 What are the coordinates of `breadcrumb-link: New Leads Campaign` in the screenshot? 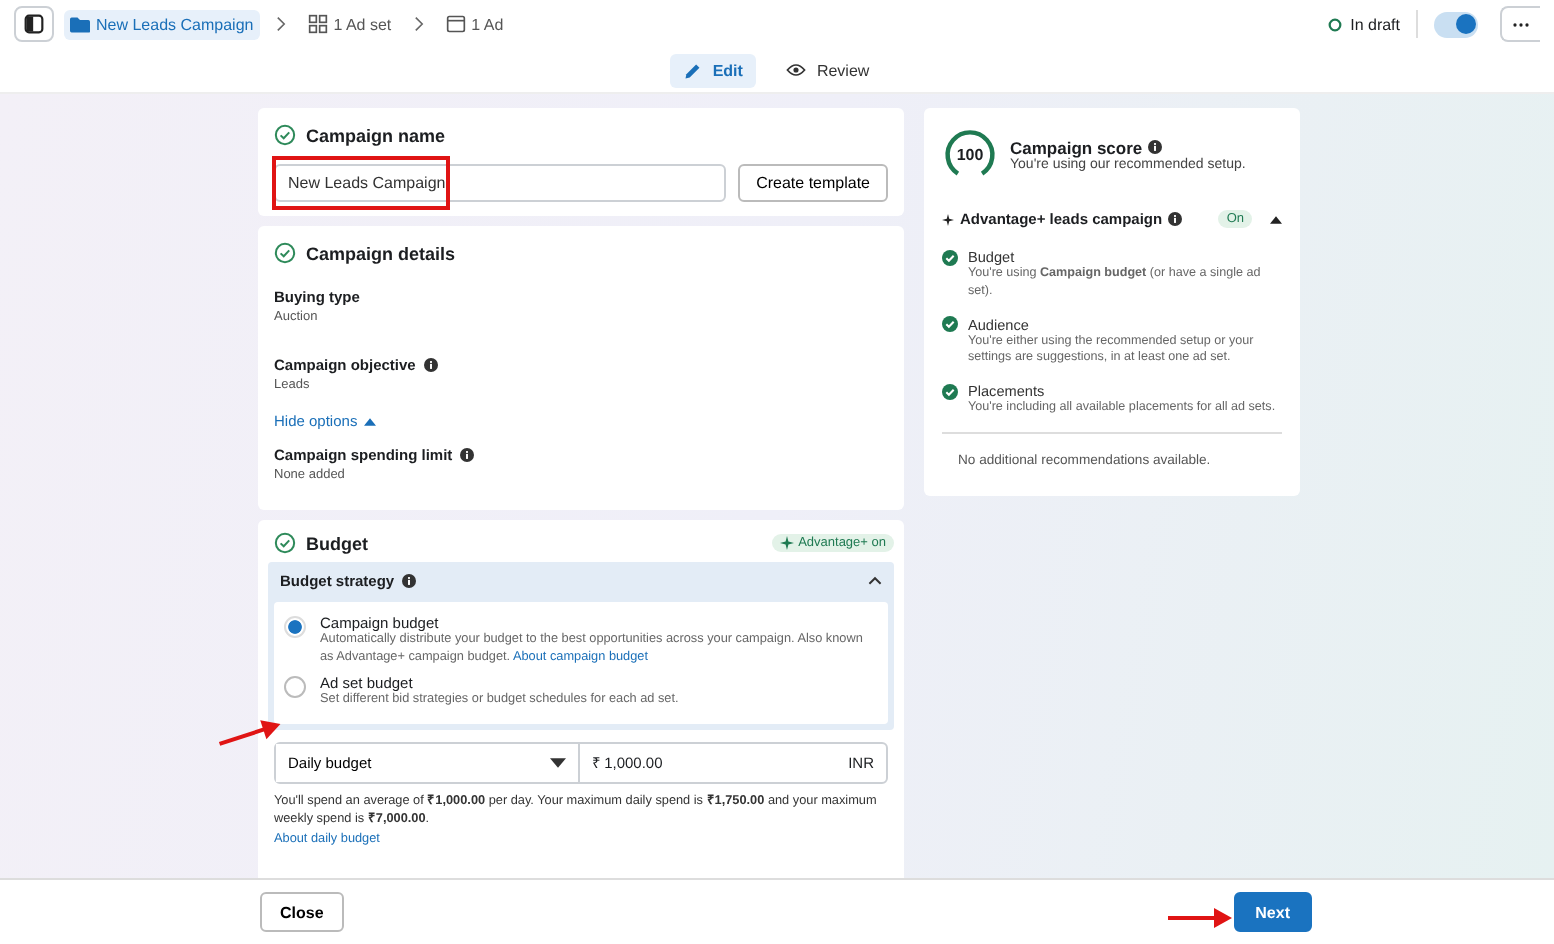 It's located at (162, 24).